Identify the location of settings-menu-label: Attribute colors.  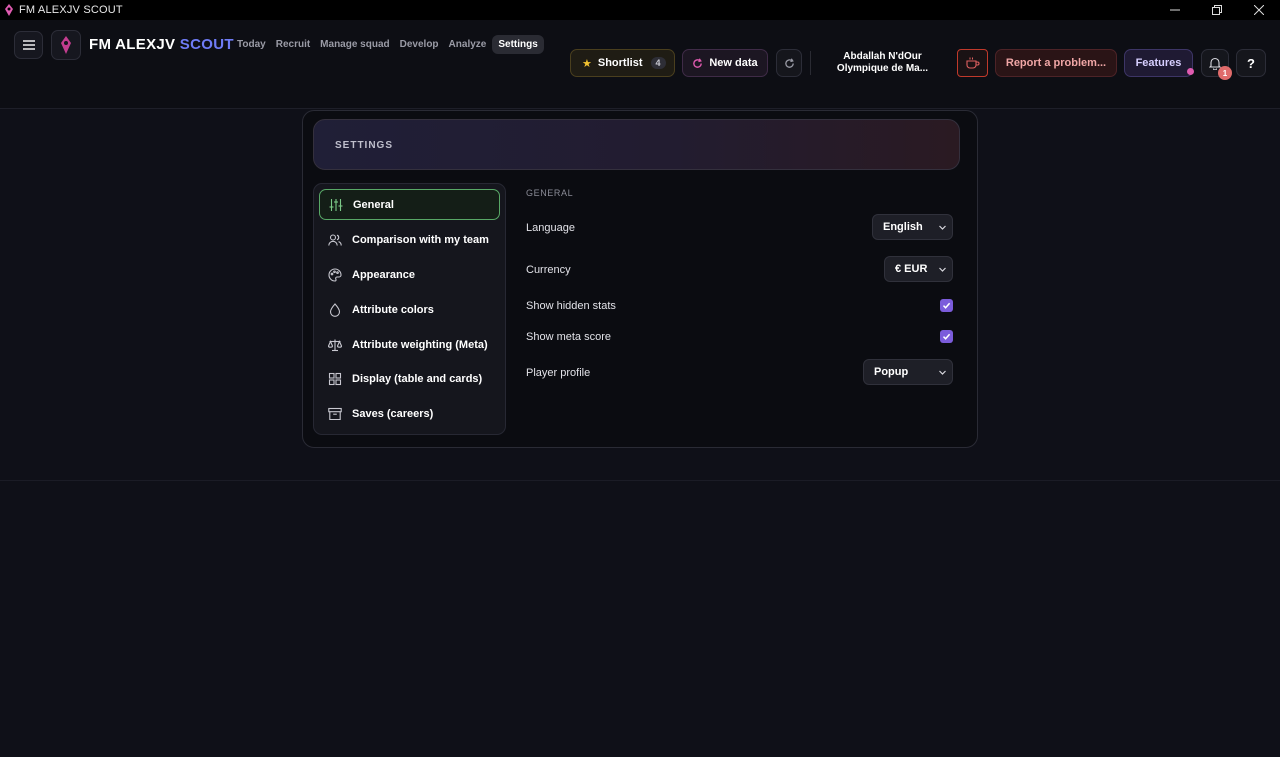
(393, 309).